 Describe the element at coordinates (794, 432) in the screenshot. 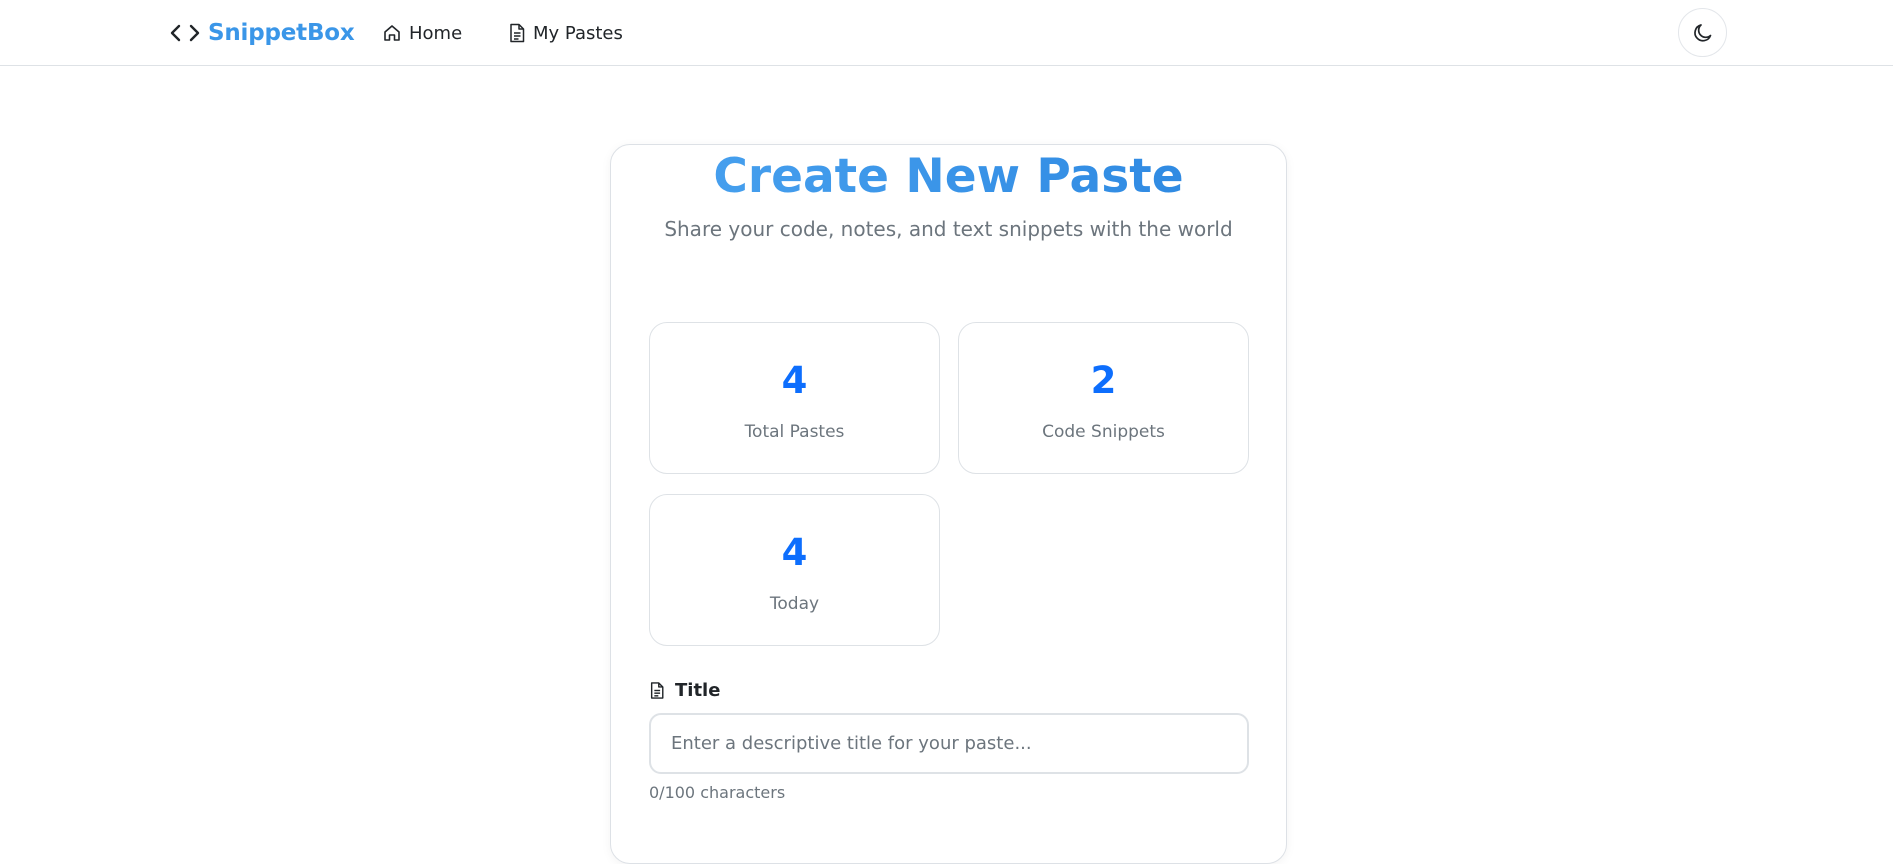

I see `stat-label: Total Pastes` at that location.